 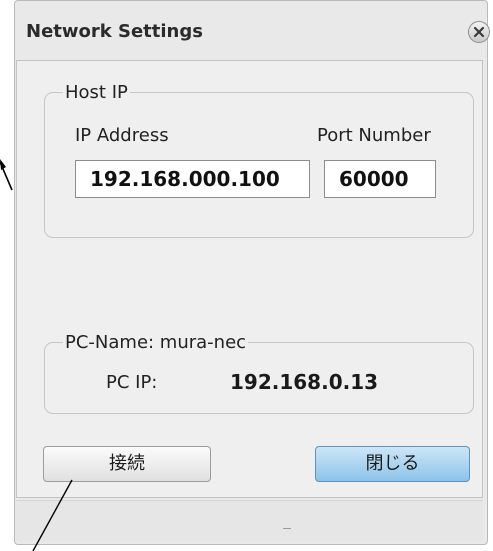 I want to click on host-ip-group-label: Host IP, so click(x=96, y=92).